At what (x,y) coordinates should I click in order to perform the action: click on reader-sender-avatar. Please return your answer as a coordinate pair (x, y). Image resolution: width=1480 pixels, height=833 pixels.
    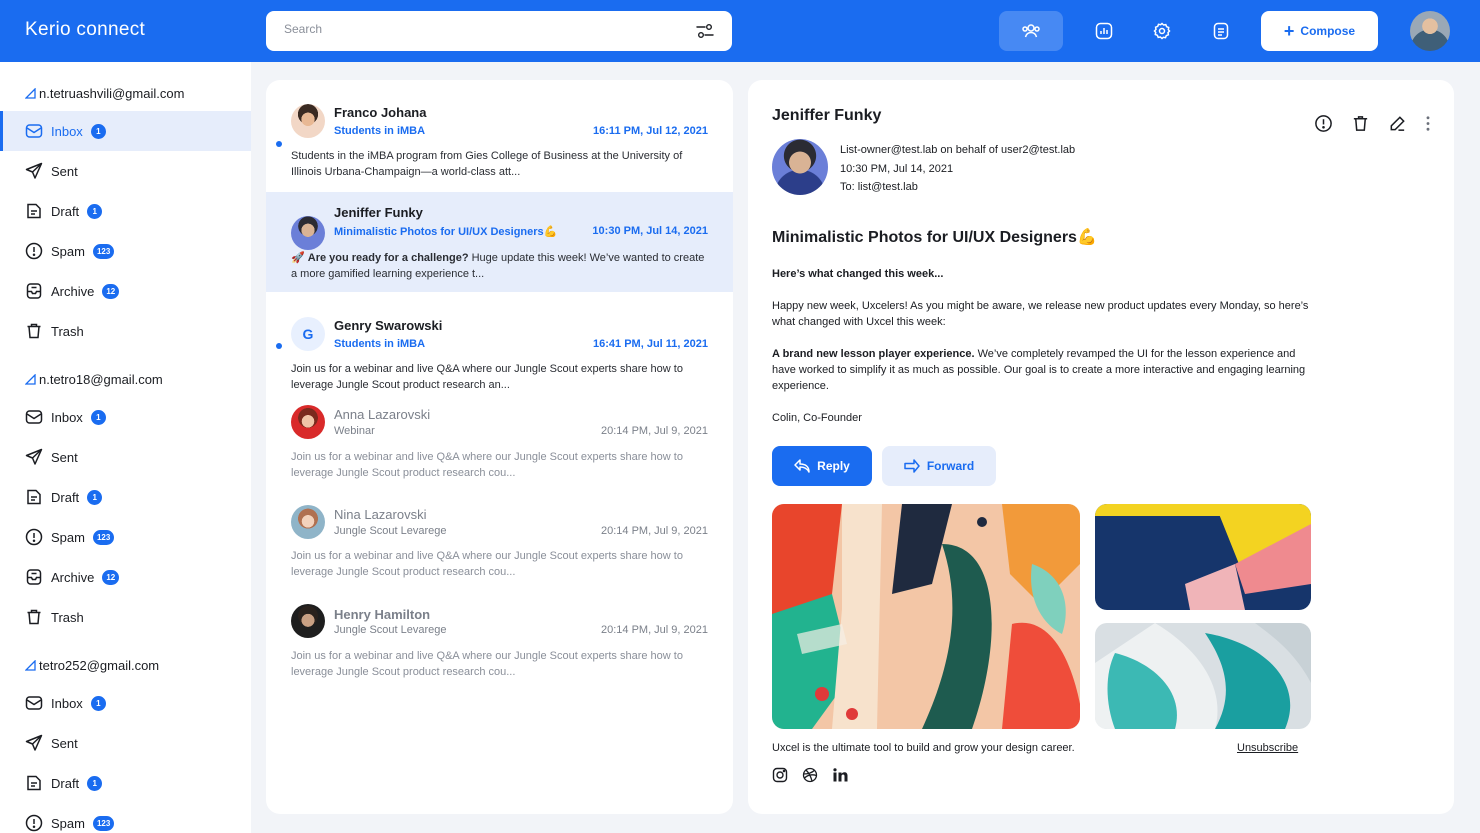
    Looking at the image, I should click on (800, 167).